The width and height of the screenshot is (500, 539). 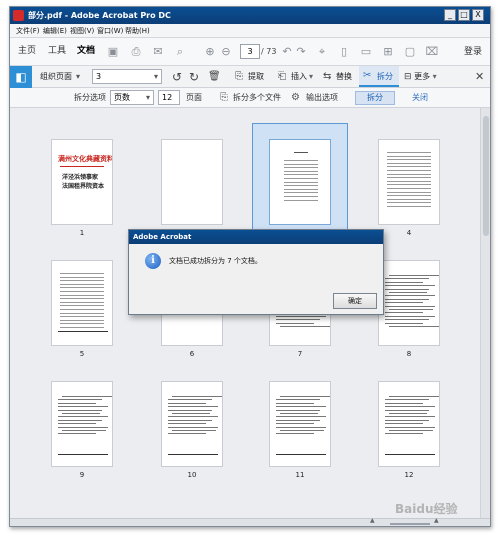 I want to click on menu-view: 视图(V), so click(x=82, y=31).